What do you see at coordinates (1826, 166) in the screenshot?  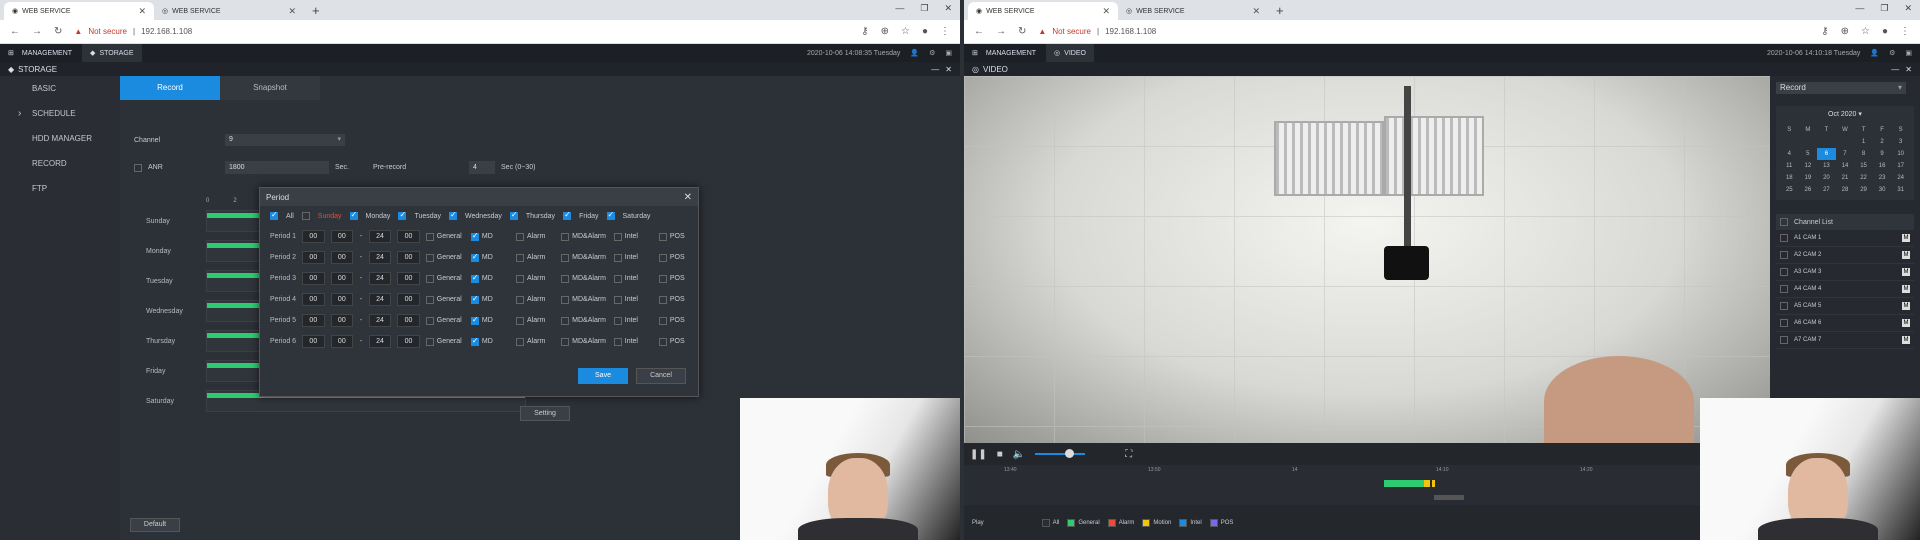 I see `calendar-day: 13` at bounding box center [1826, 166].